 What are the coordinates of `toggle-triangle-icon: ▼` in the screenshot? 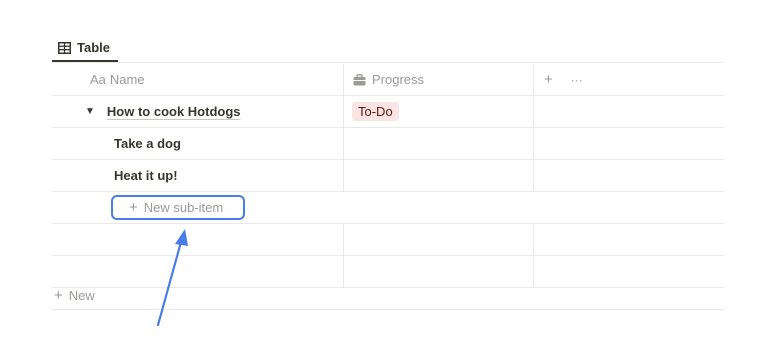 It's located at (90, 111).